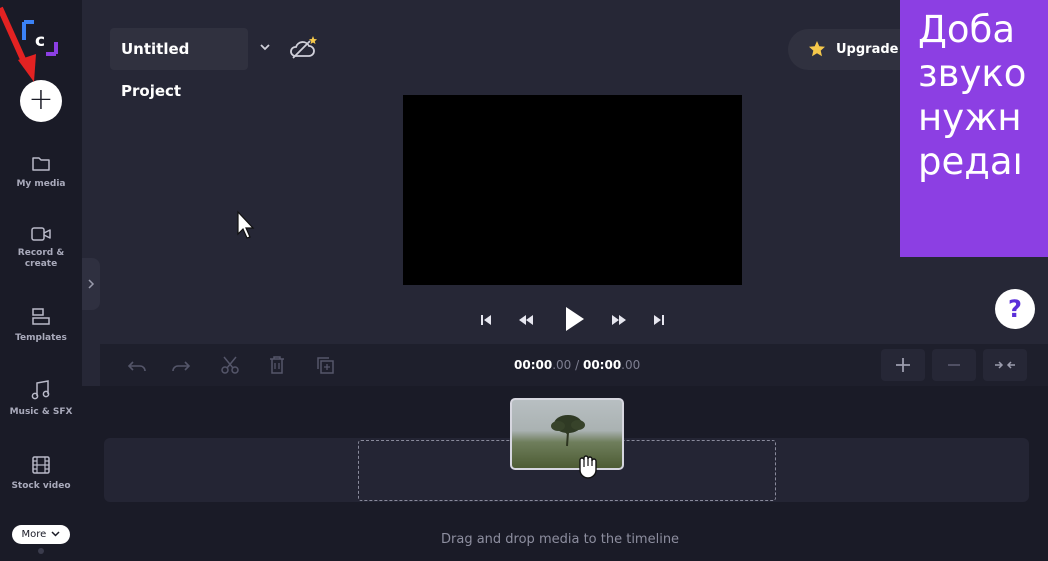  I want to click on sidebar-item-music-sfx: Music & SFX, so click(41, 398).